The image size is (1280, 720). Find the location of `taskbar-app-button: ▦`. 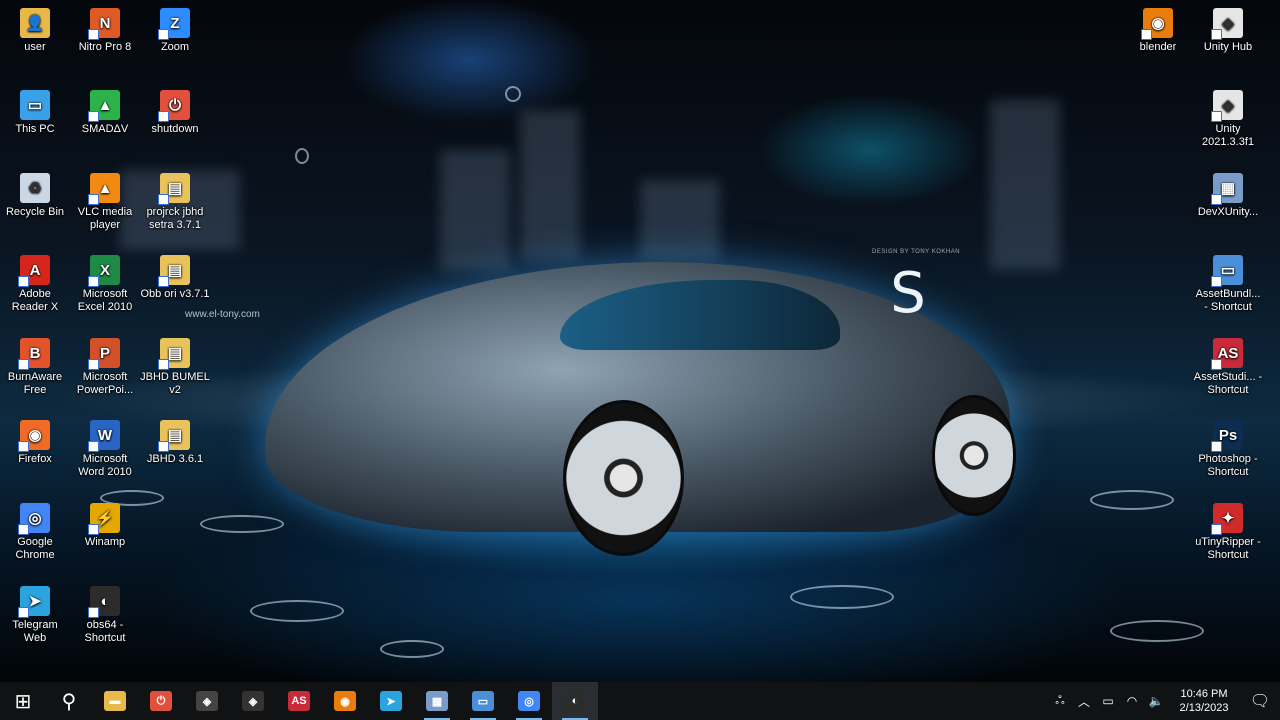

taskbar-app-button: ▦ is located at coordinates (437, 701).